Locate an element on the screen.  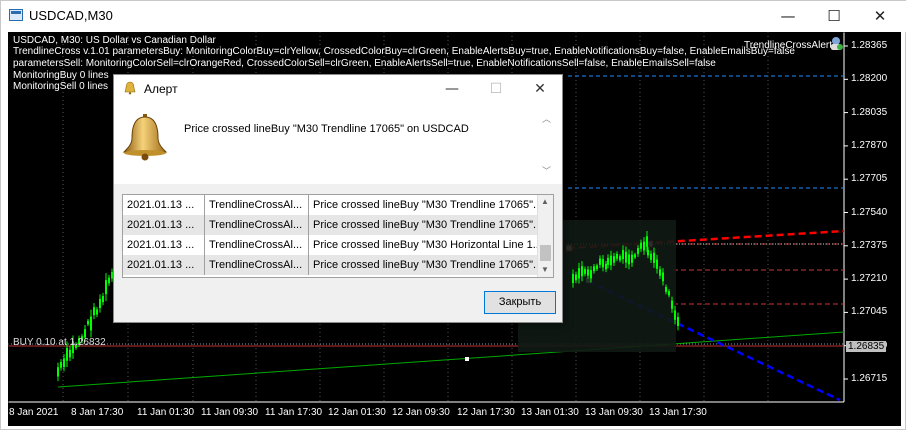
message-scrollbar: ︿ ﹀ is located at coordinates (547, 144).